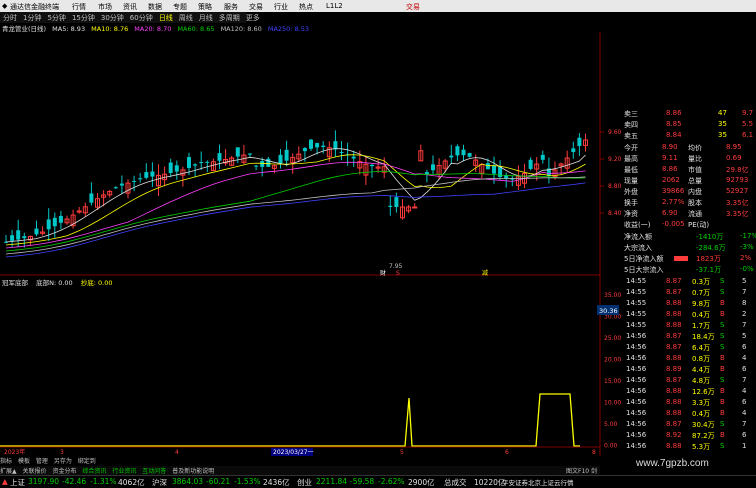  I want to click on menu-topics: 专题, so click(180, 7).